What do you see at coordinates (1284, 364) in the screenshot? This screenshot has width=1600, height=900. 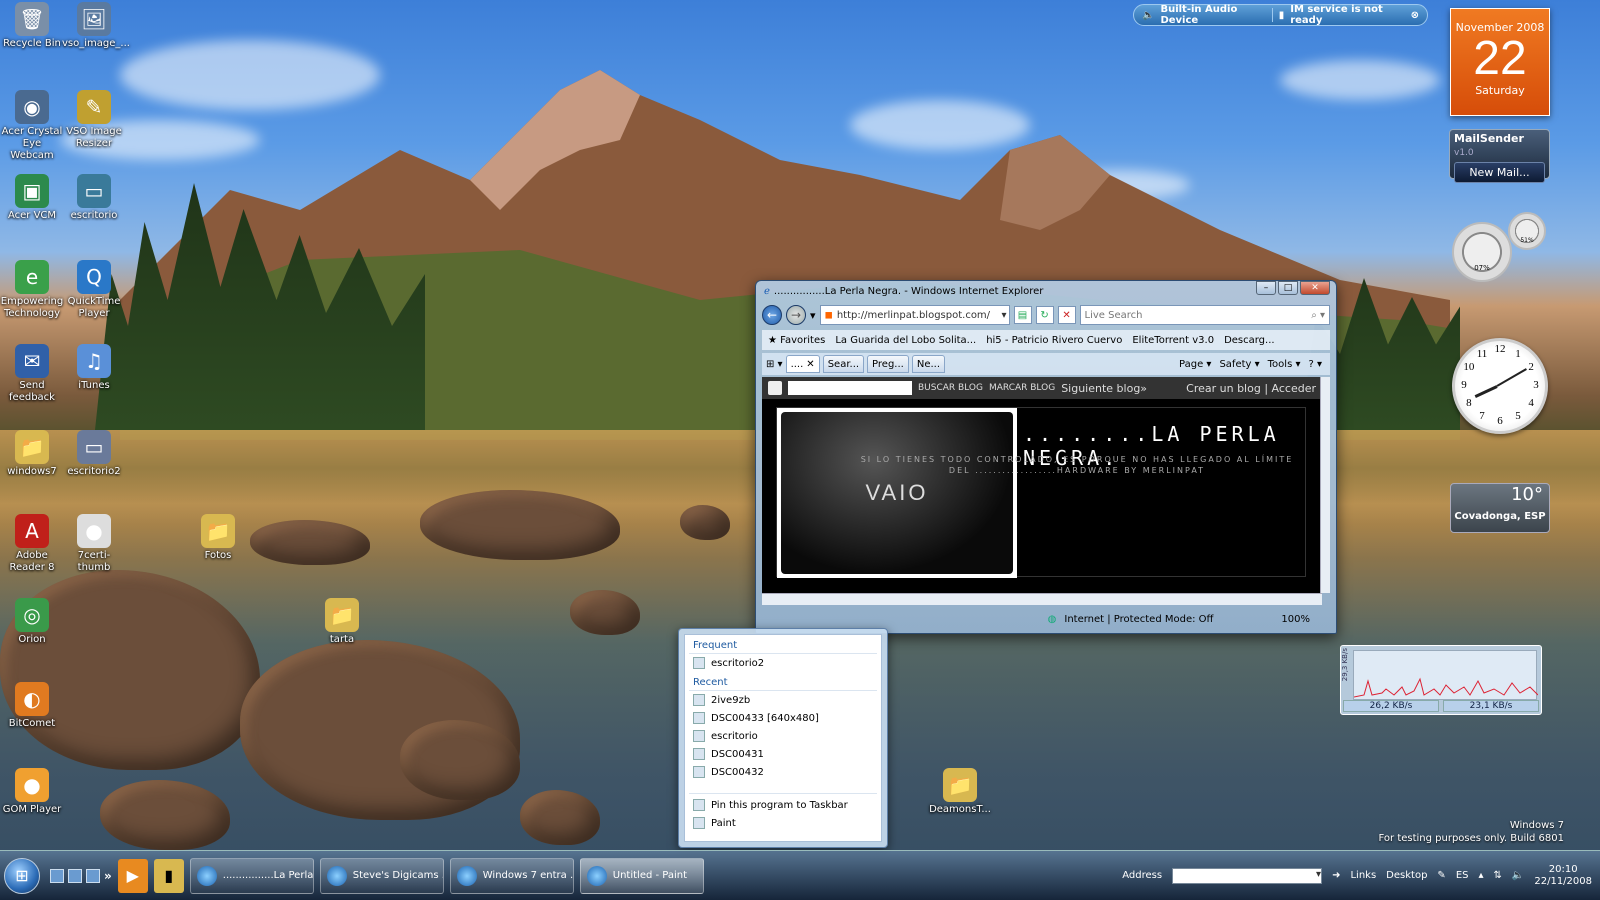 I see `command-menu: Tools ▾` at bounding box center [1284, 364].